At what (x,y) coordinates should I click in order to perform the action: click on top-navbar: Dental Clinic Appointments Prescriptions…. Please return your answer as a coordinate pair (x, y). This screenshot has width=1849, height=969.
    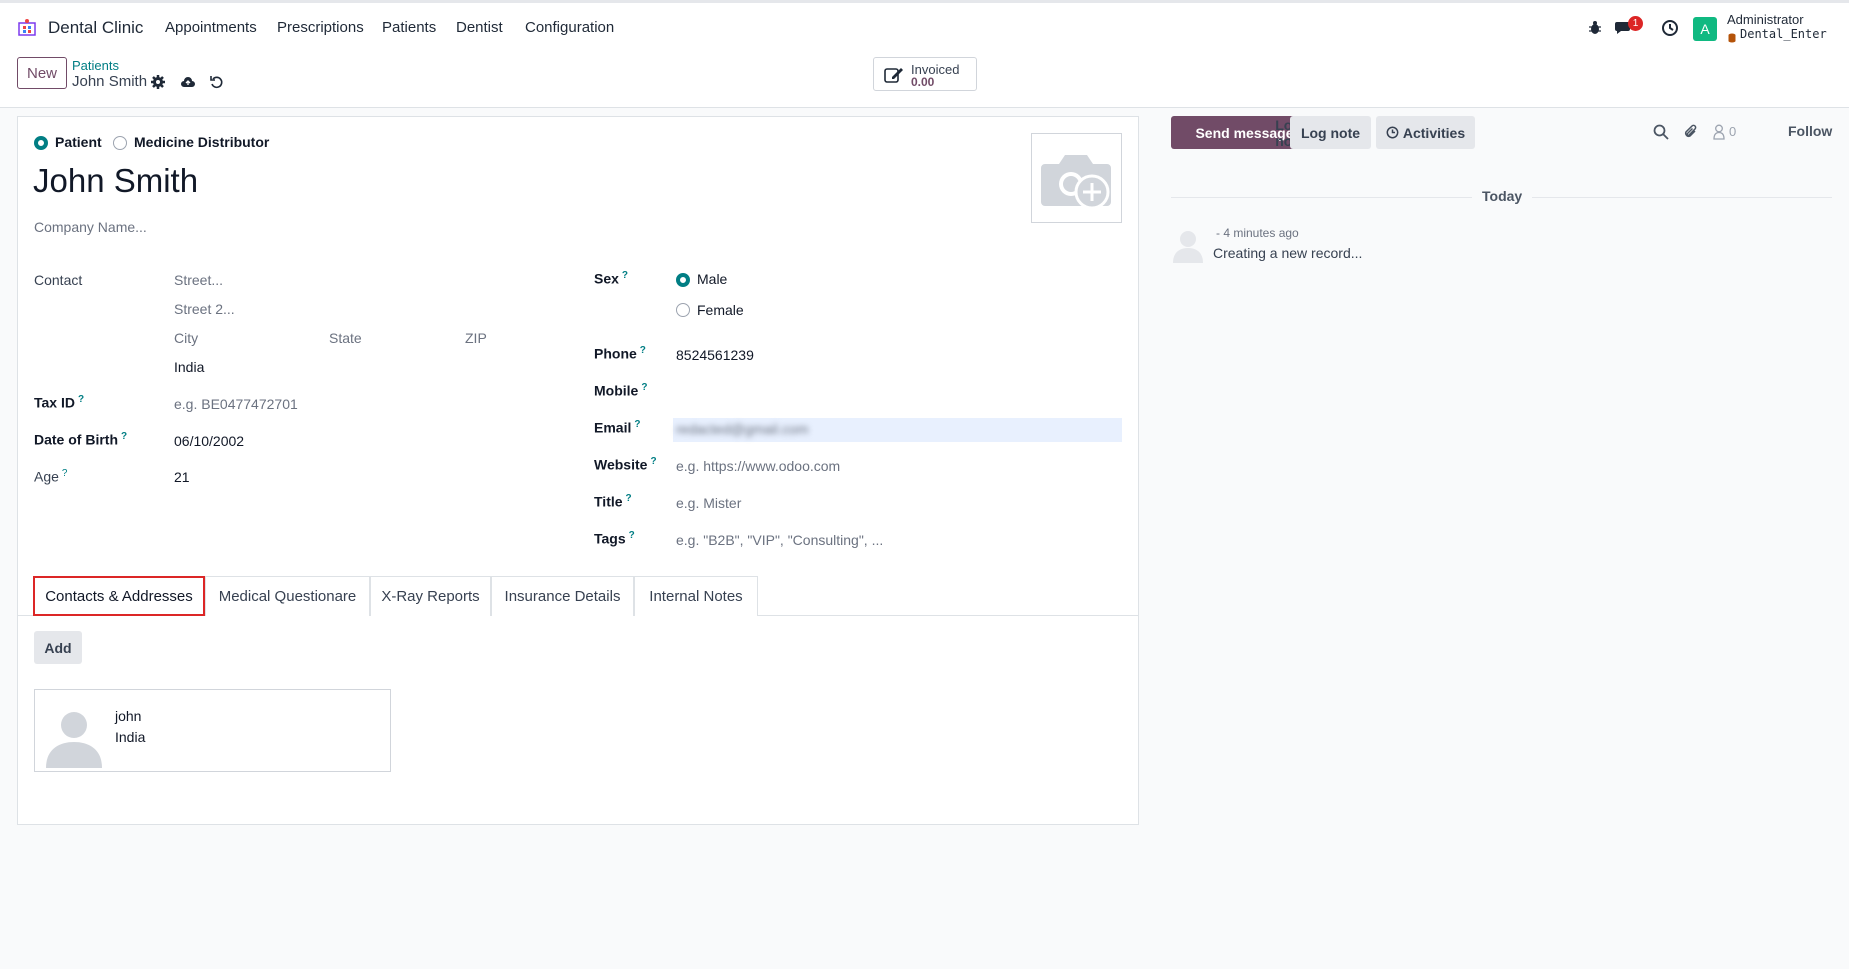
    Looking at the image, I should click on (924, 26).